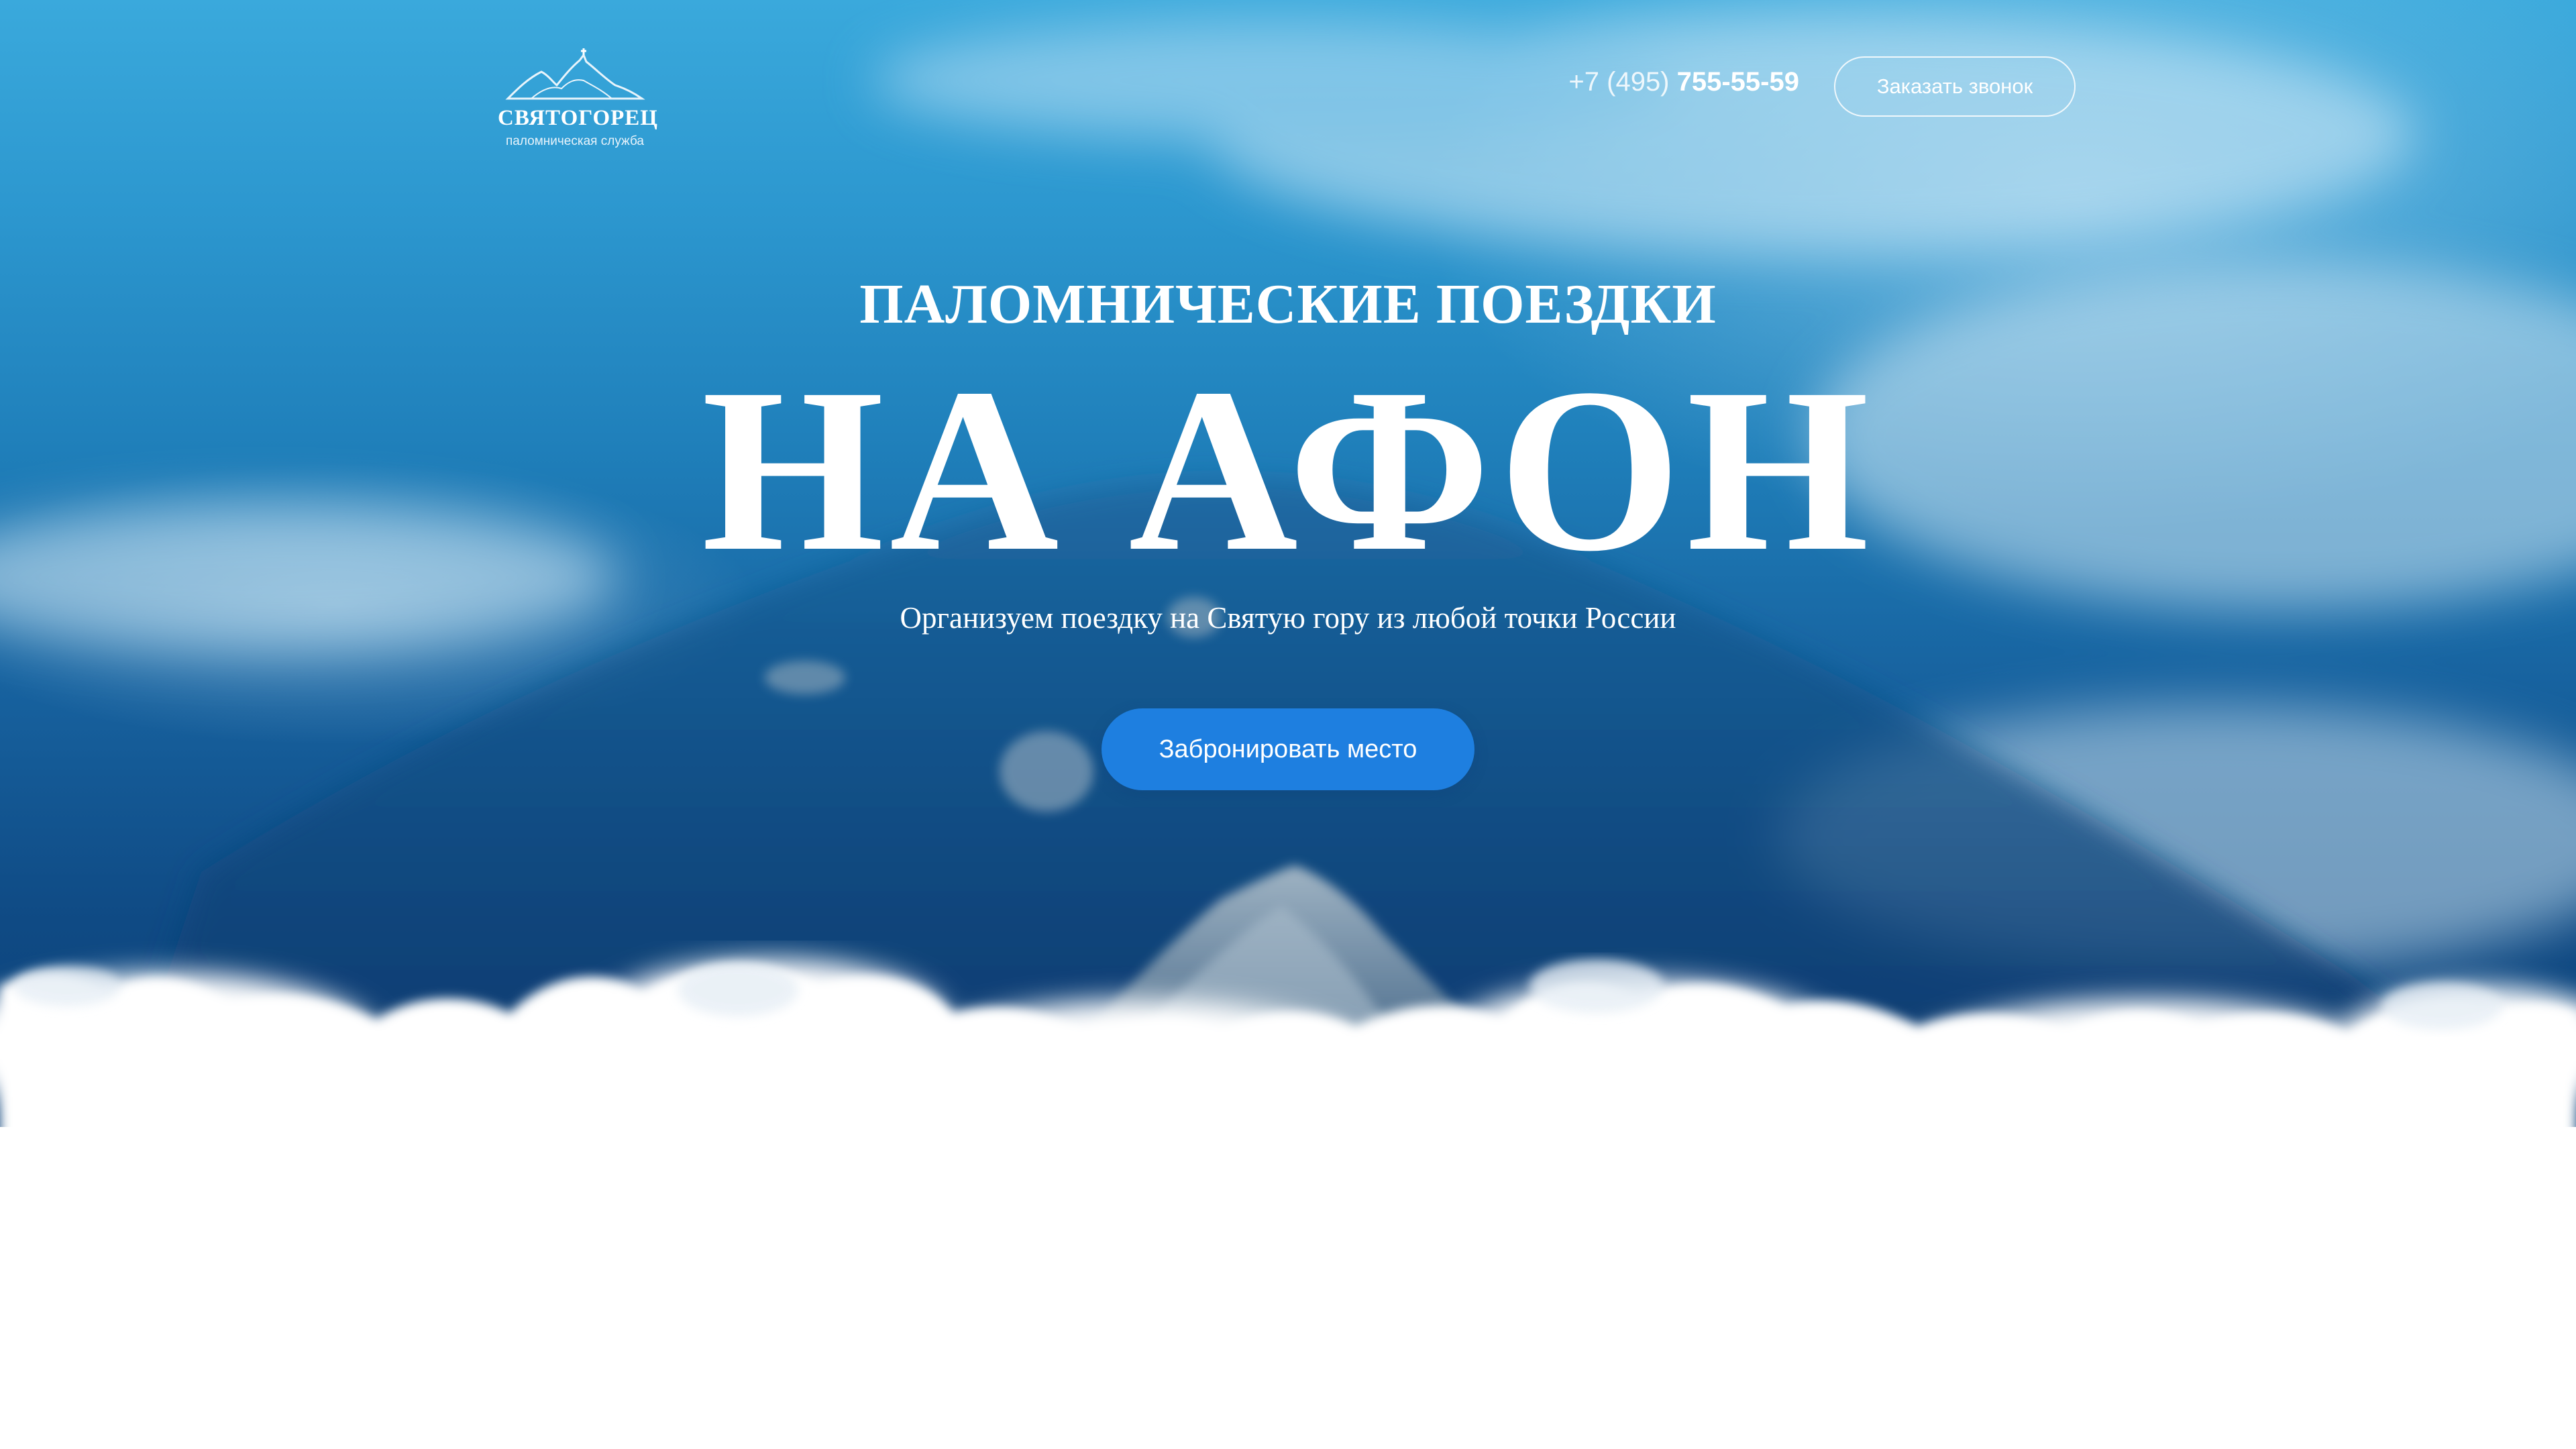  What do you see at coordinates (1955, 86) in the screenshot?
I see `callback-button: Заказать звонок` at bounding box center [1955, 86].